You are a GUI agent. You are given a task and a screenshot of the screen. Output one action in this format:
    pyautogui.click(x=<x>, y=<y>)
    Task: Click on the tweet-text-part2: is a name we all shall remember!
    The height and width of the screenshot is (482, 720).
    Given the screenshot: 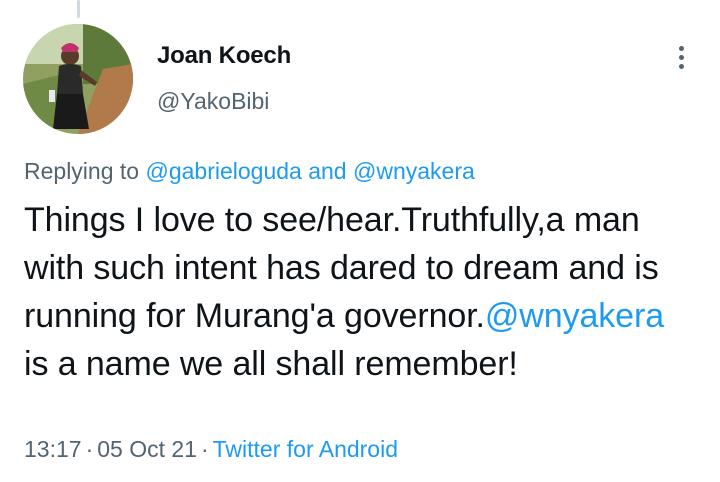 What is the action you would take?
    pyautogui.click(x=271, y=364)
    